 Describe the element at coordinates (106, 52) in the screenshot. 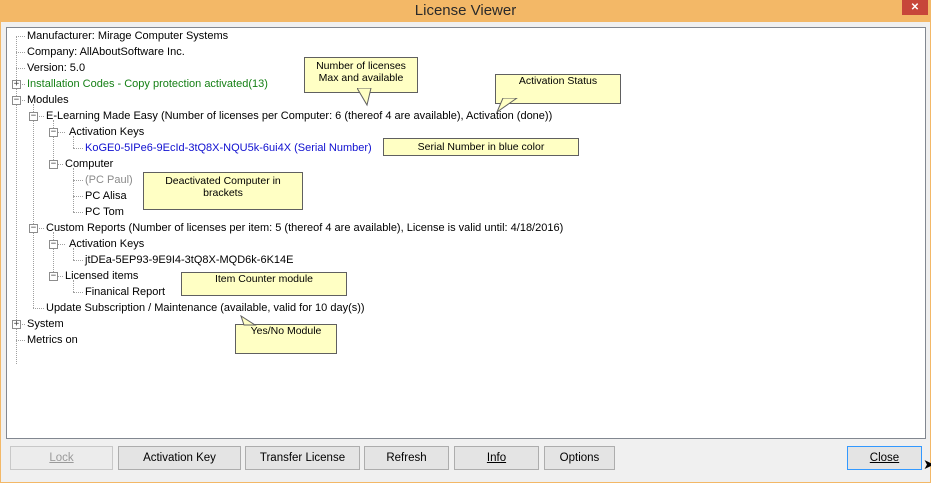

I see `company-node: Company: AllAboutSoftware Inc.` at that location.